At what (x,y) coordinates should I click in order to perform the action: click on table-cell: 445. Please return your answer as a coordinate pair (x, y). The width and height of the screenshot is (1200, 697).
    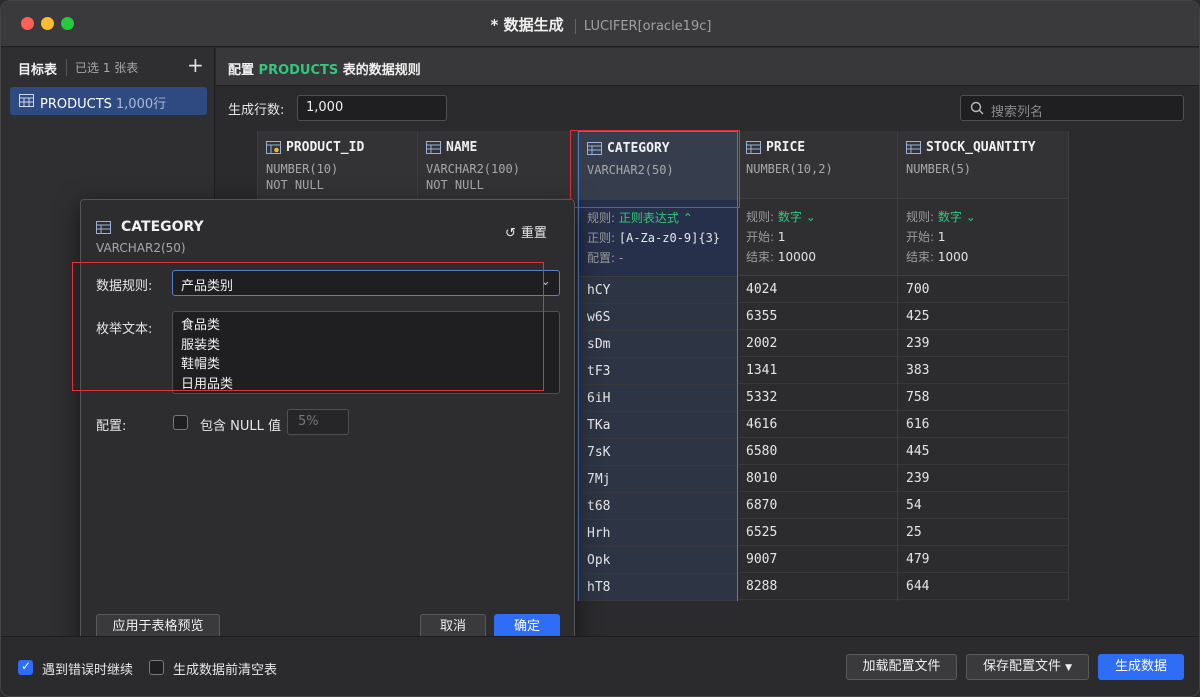
    Looking at the image, I should click on (983, 451).